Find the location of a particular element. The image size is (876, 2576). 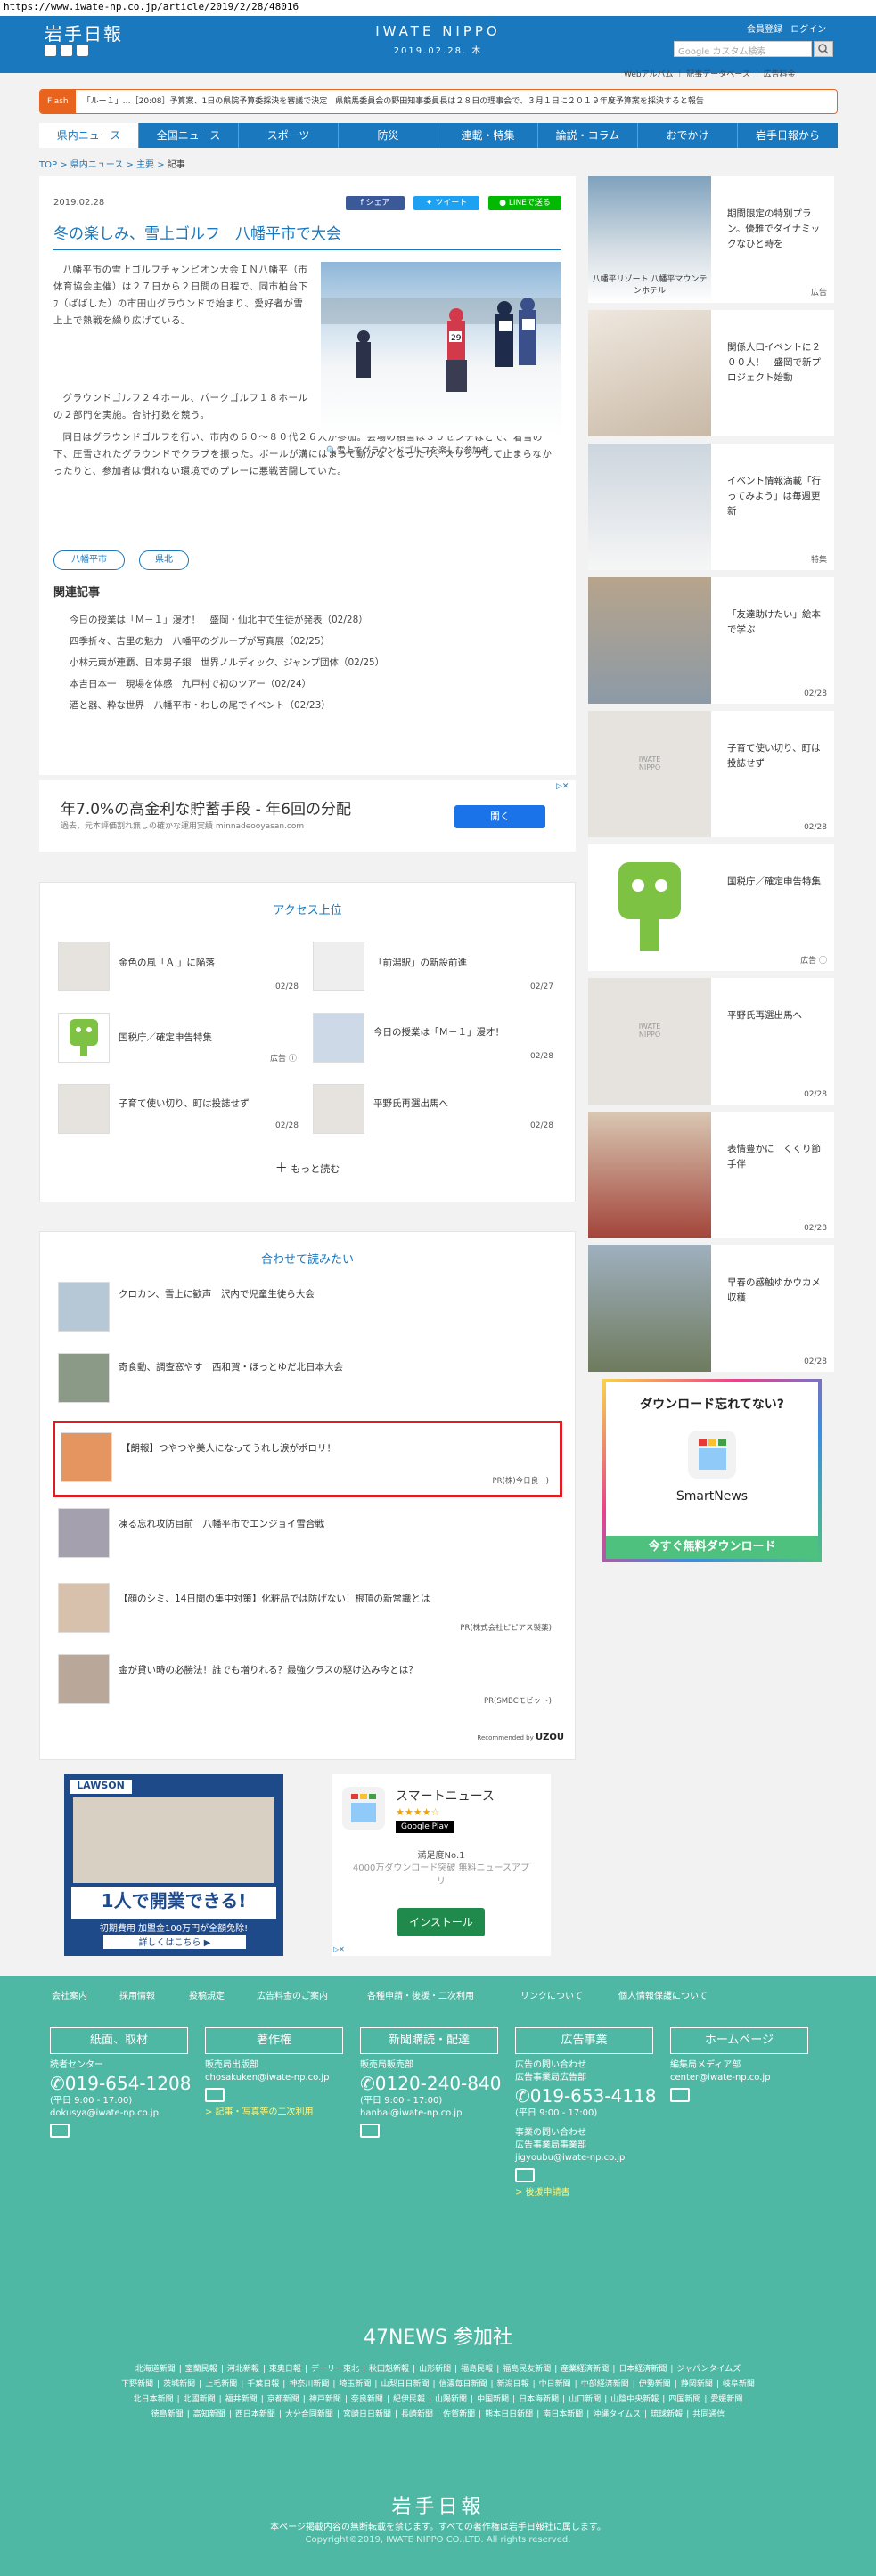

sidebar-item: イベント情報満載「行ってみよう」は毎週更新 特集 is located at coordinates (711, 507).